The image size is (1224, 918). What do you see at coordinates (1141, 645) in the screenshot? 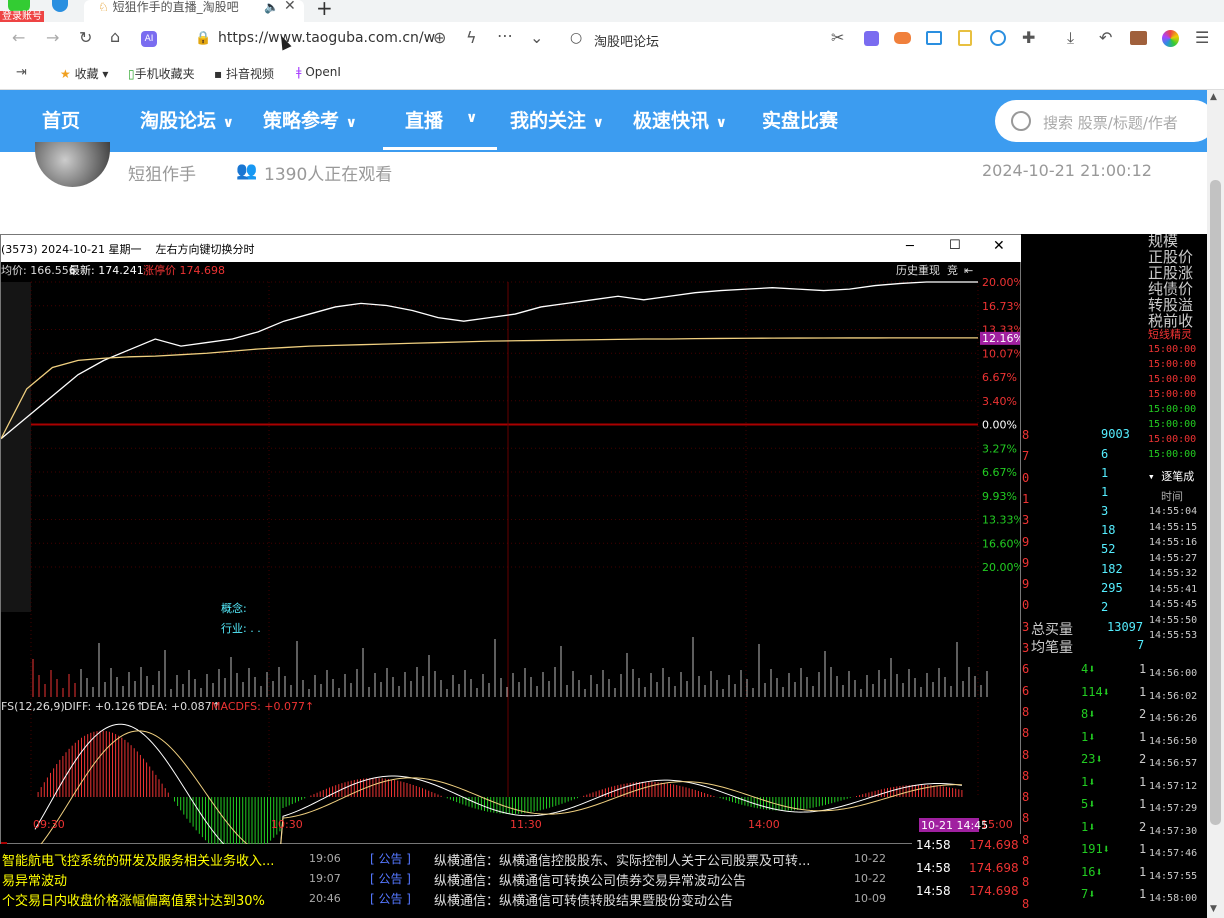
I see `avg-lot-value: 7` at bounding box center [1141, 645].